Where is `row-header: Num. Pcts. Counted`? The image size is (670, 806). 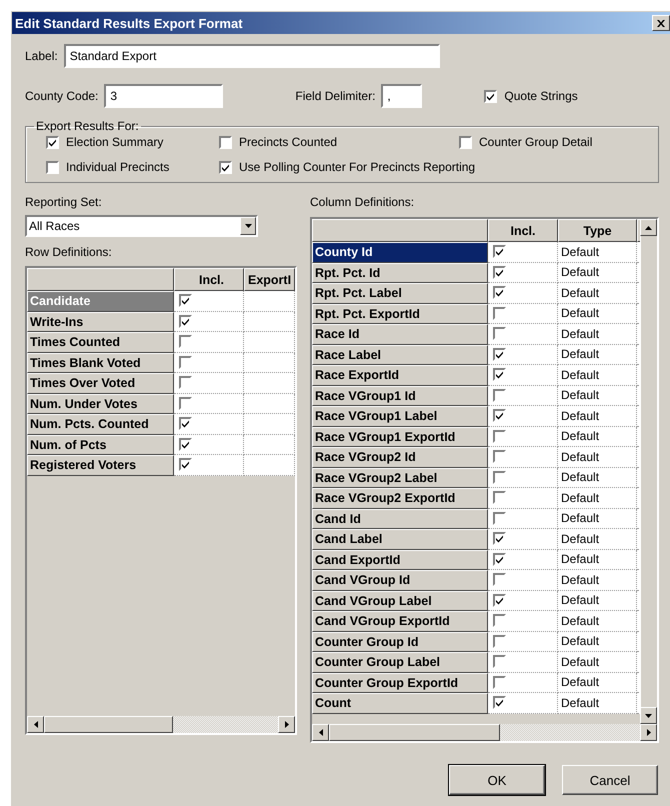
row-header: Num. Pcts. Counted is located at coordinates (100, 424).